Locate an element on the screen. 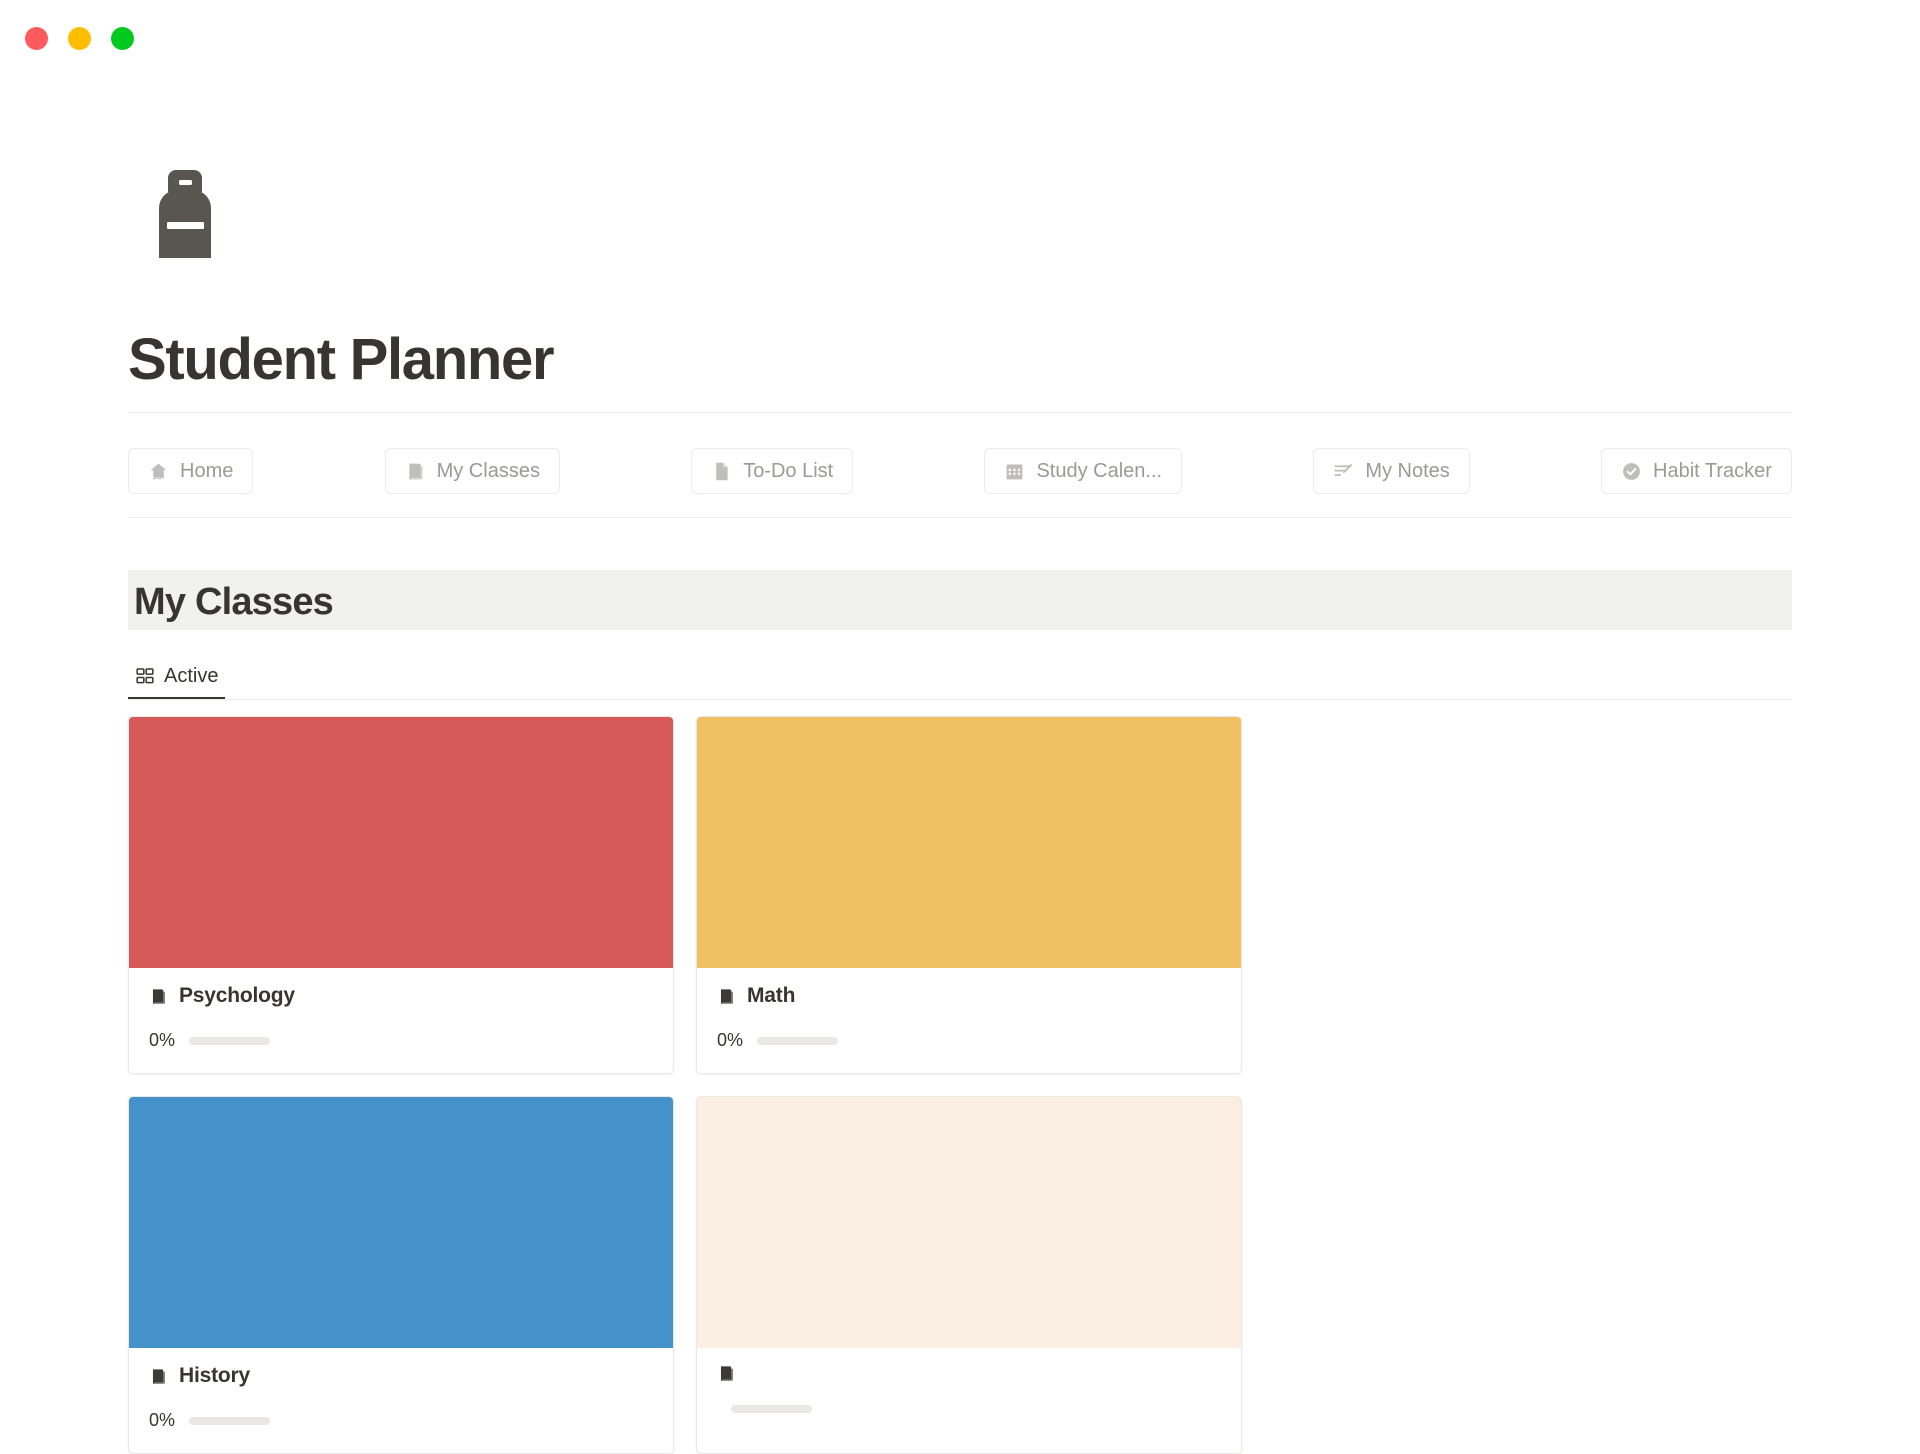  card-title-row: Math is located at coordinates (969, 996).